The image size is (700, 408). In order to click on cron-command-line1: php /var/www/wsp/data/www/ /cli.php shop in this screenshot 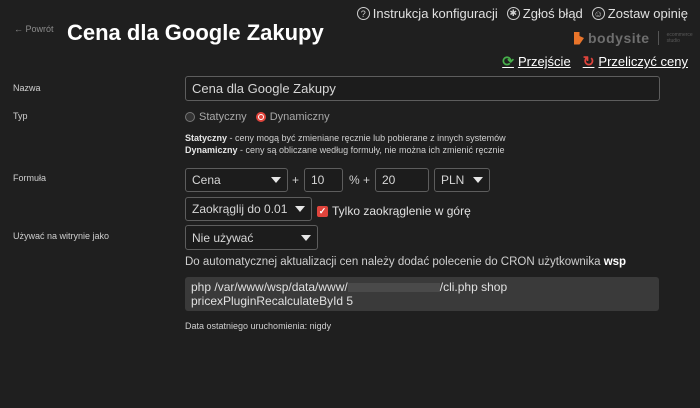, I will do `click(422, 287)`.